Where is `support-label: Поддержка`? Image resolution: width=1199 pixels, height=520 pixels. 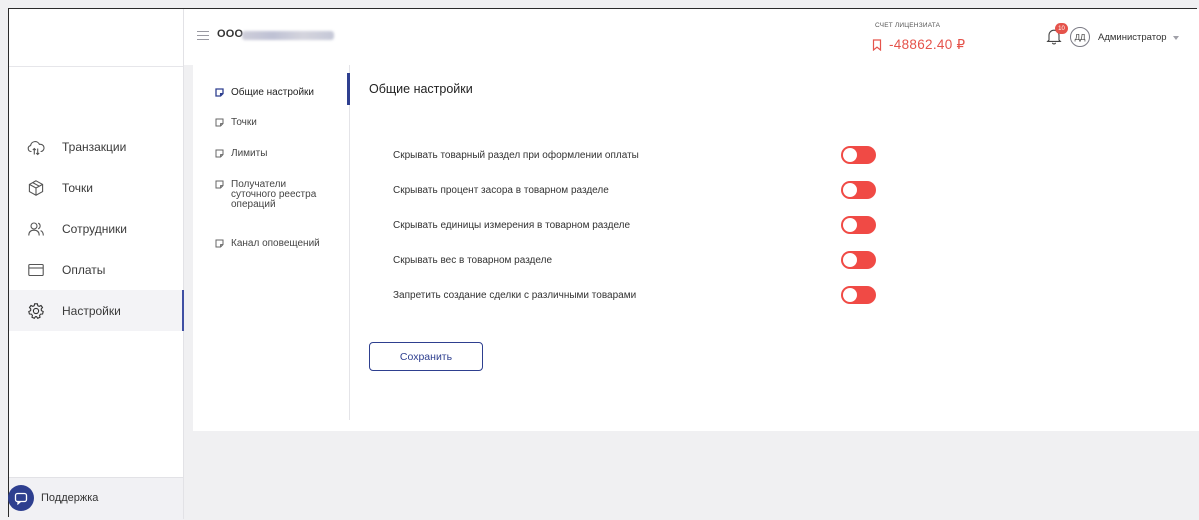 support-label: Поддержка is located at coordinates (70, 498).